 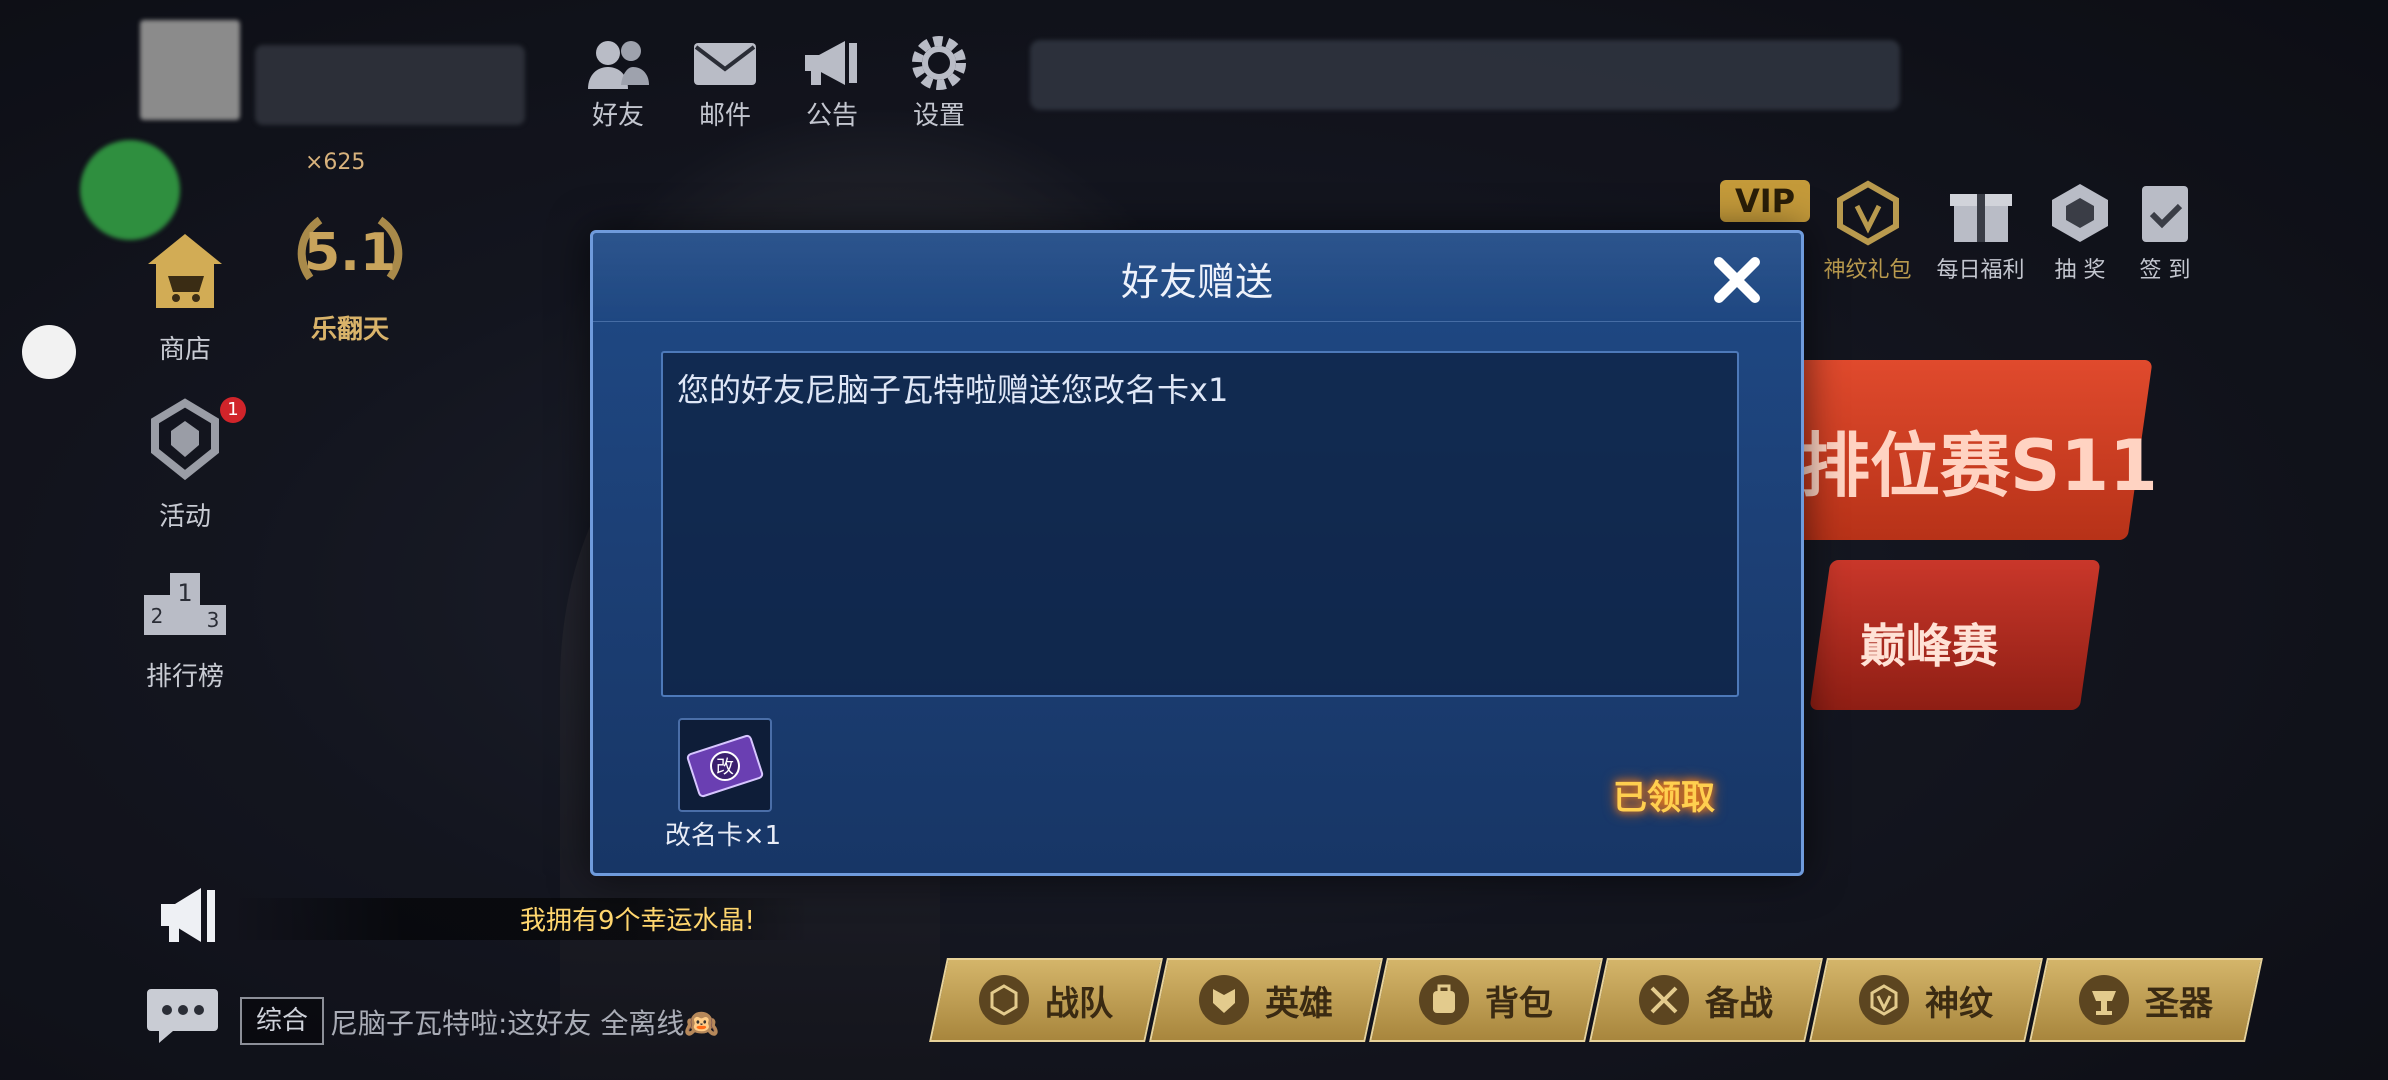 What do you see at coordinates (618, 63) in the screenshot?
I see `friends-icon` at bounding box center [618, 63].